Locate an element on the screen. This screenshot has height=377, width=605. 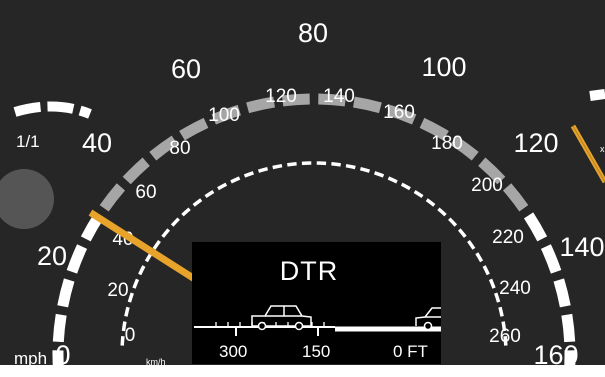
mph-label: 120 is located at coordinates (535, 143).